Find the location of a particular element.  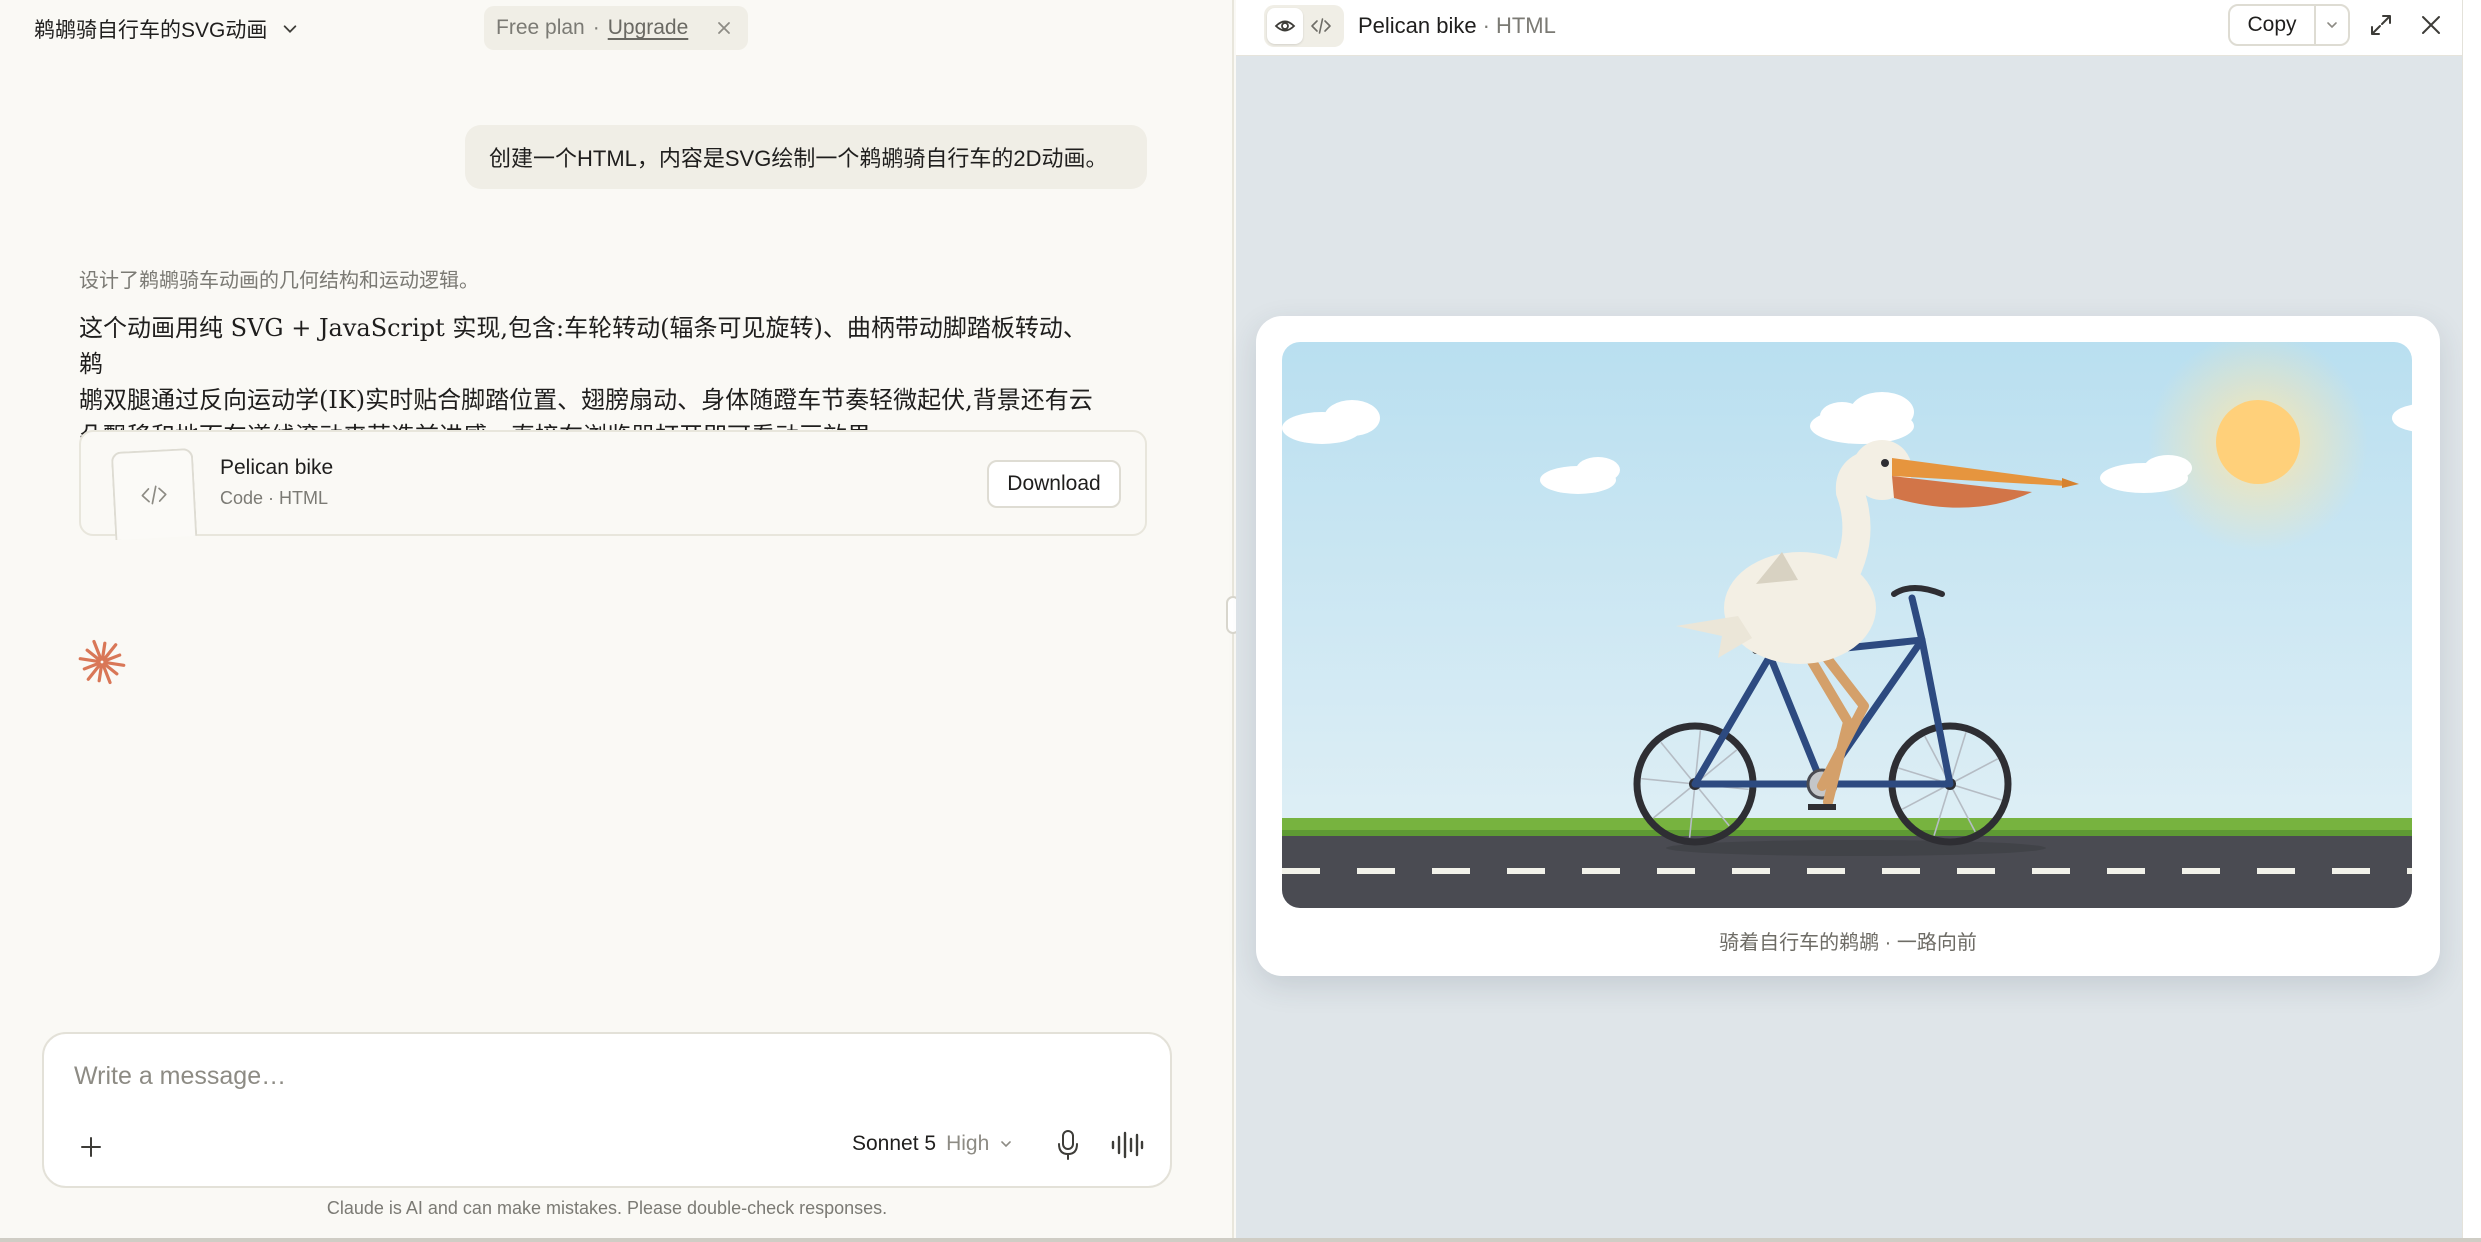

message-input is located at coordinates (524, 1076).